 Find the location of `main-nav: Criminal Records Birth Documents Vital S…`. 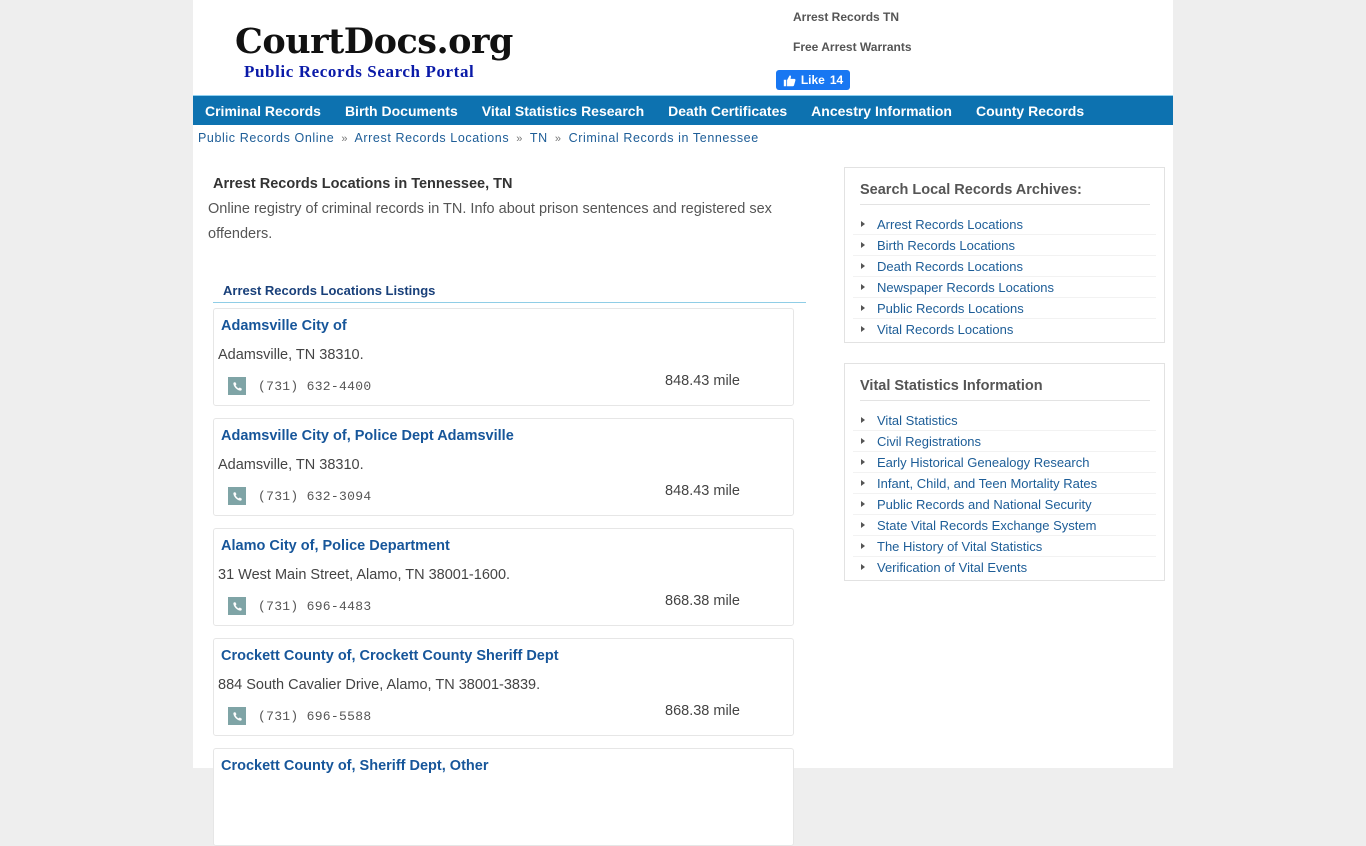

main-nav: Criminal Records Birth Documents Vital S… is located at coordinates (683, 110).